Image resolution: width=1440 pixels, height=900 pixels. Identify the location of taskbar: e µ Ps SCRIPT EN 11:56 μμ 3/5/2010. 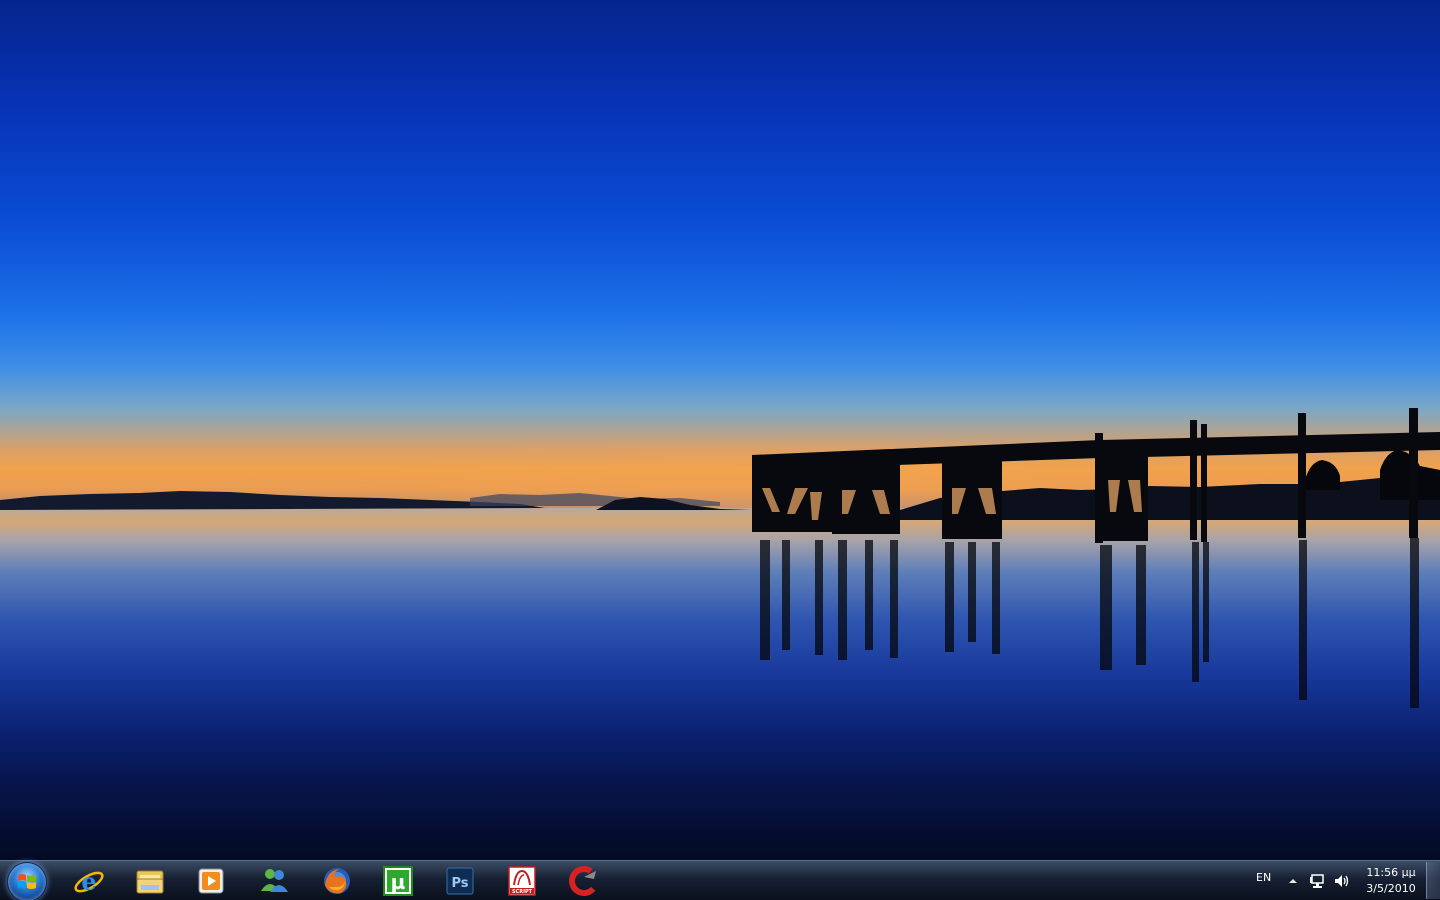
(720, 880).